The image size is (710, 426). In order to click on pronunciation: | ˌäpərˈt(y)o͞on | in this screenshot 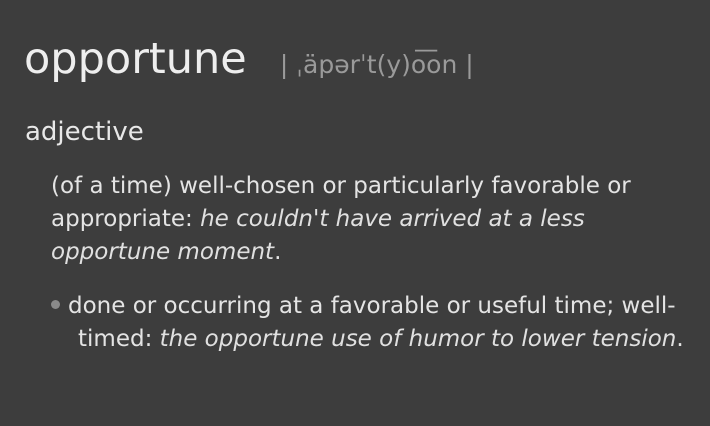, I will do `click(376, 64)`.